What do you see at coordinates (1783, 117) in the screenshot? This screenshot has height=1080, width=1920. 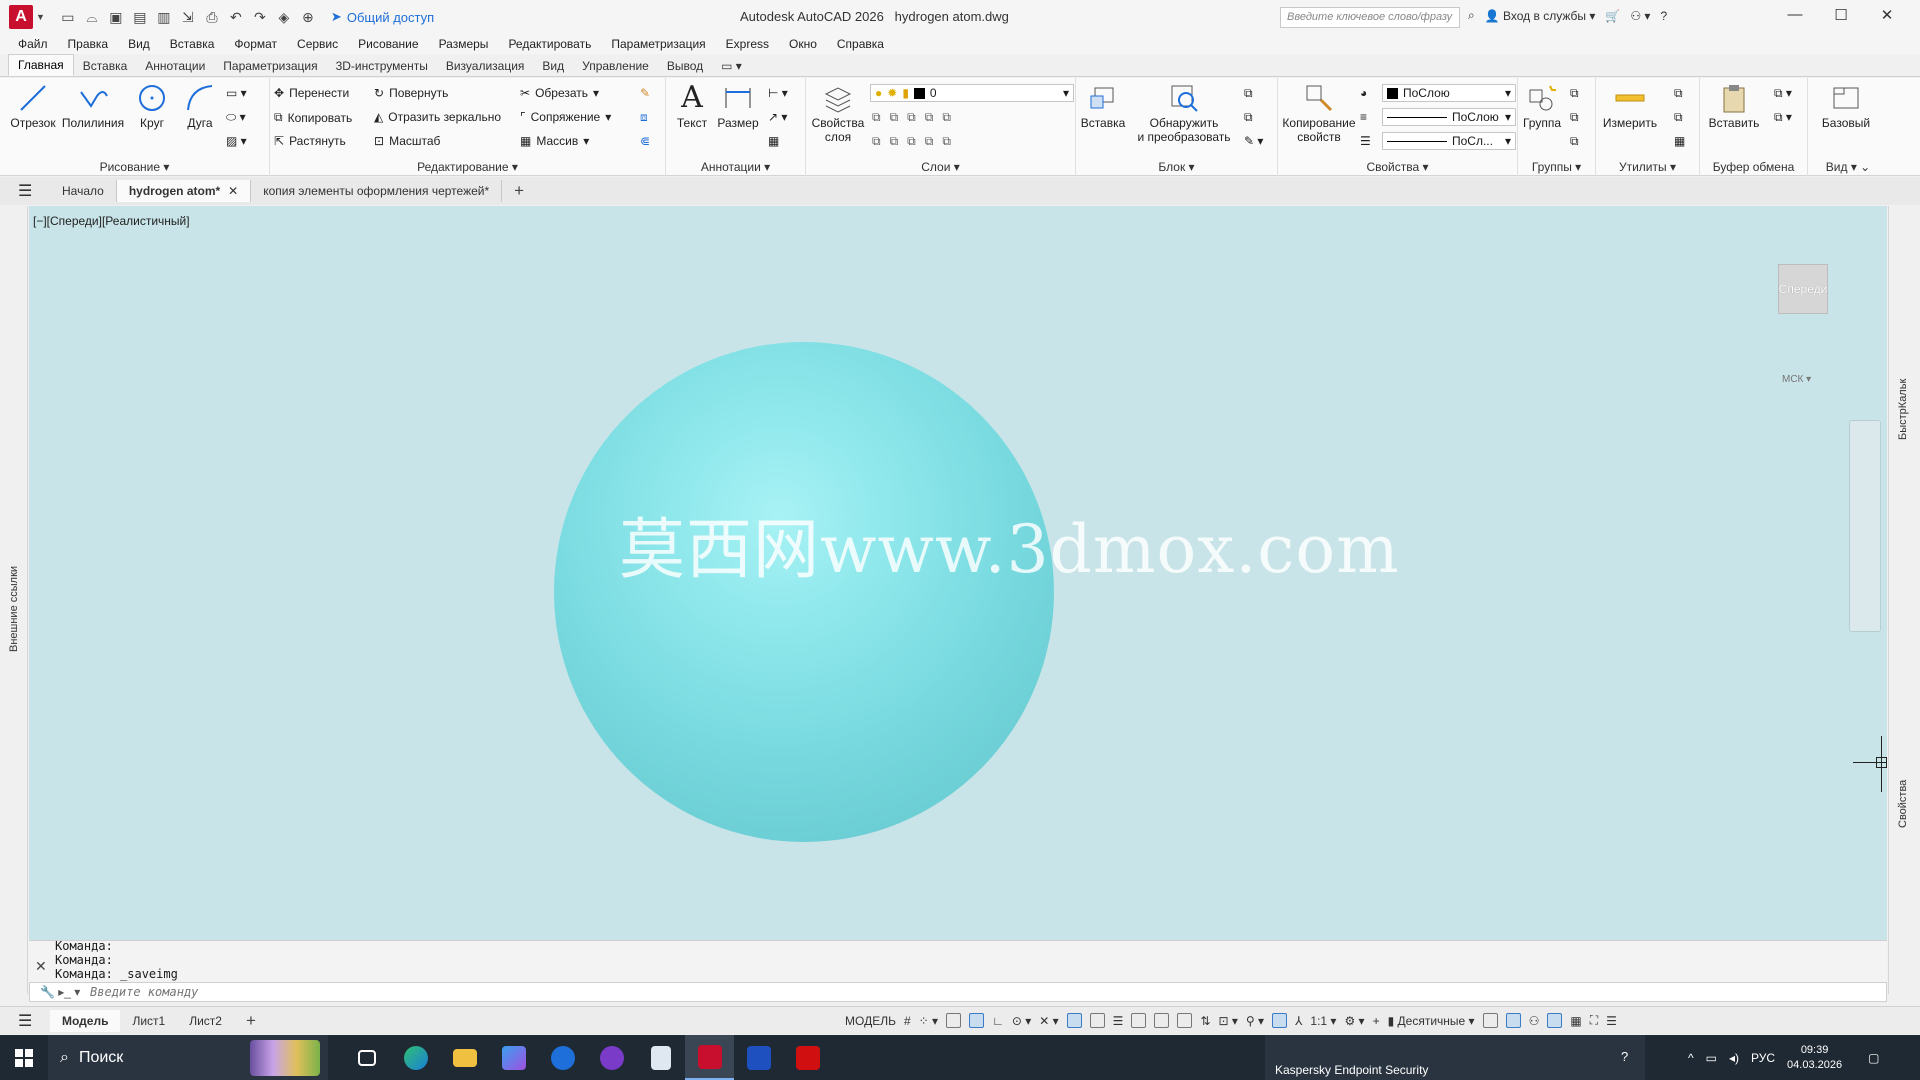 I see `copy-clip-button: ⧉ ▾` at bounding box center [1783, 117].